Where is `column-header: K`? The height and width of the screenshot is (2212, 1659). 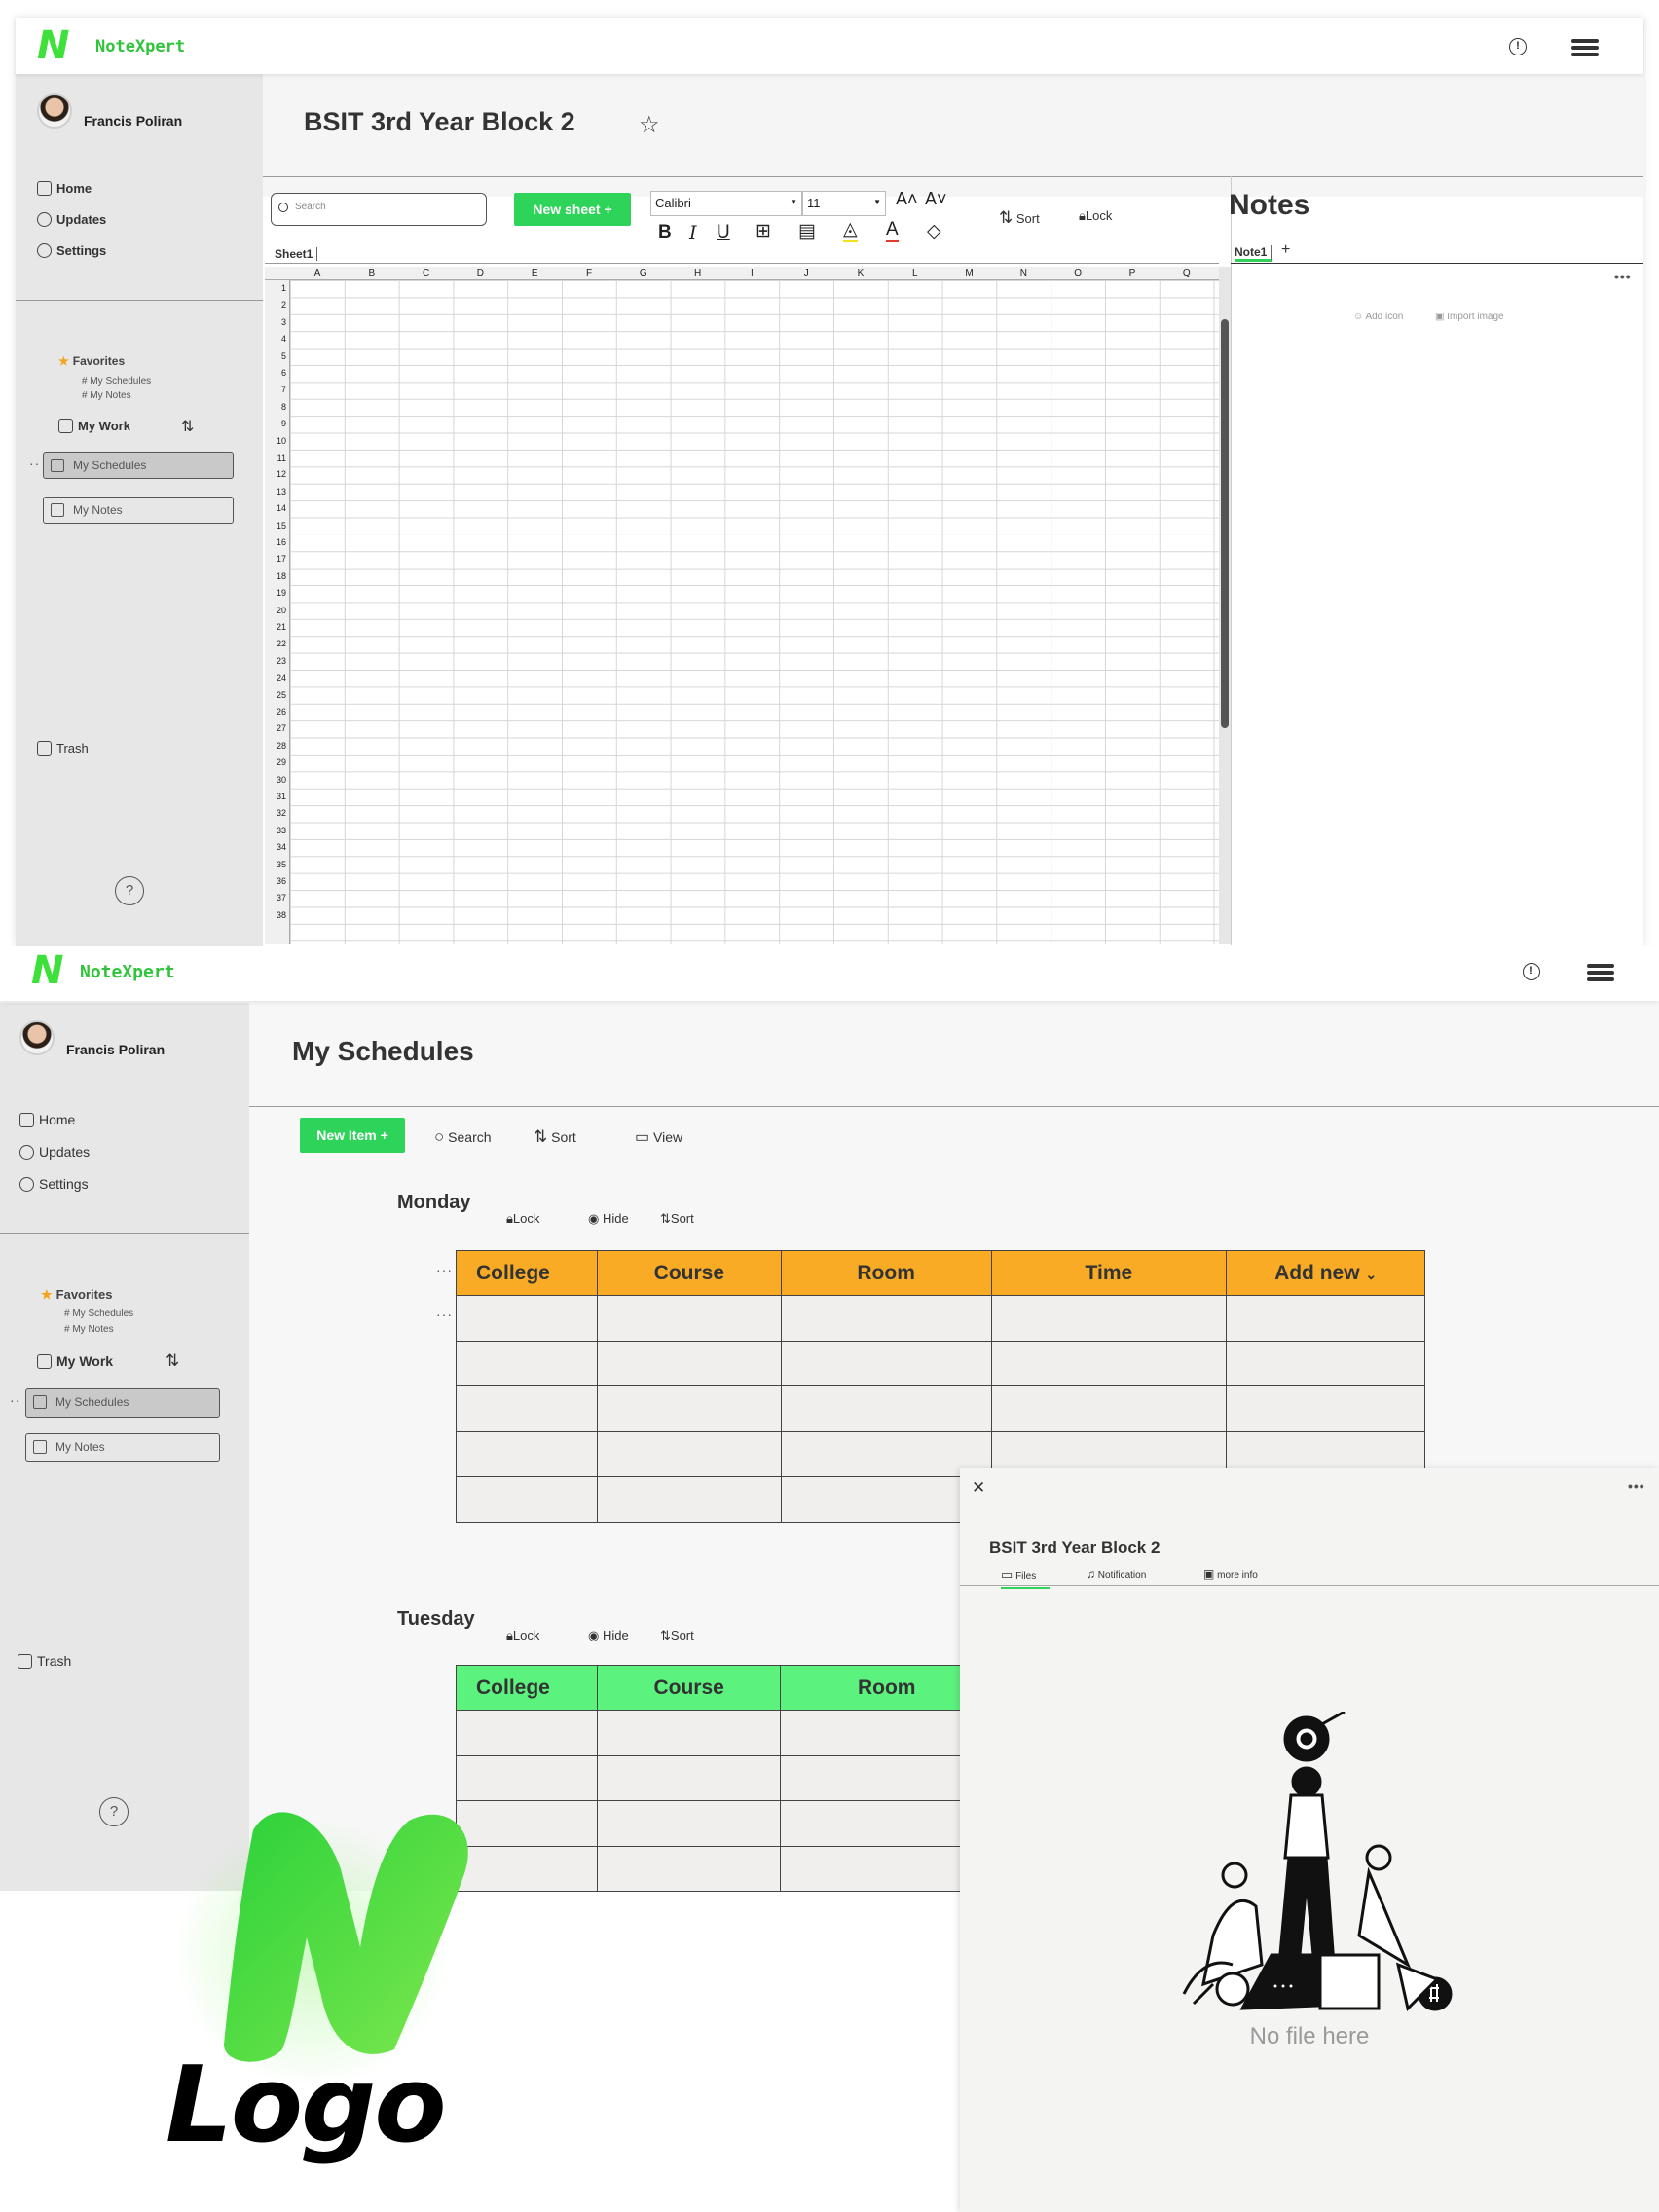 column-header: K is located at coordinates (860, 273).